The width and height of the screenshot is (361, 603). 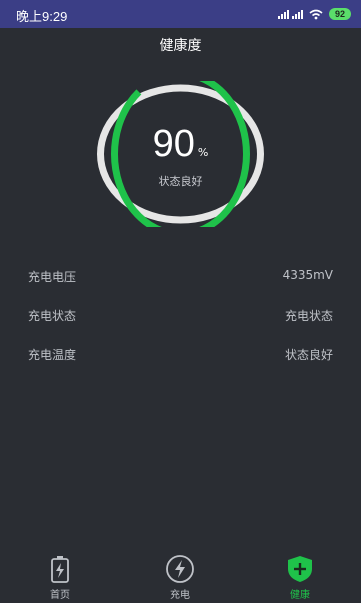 I want to click on detail-label: 充电电压, so click(x=52, y=277).